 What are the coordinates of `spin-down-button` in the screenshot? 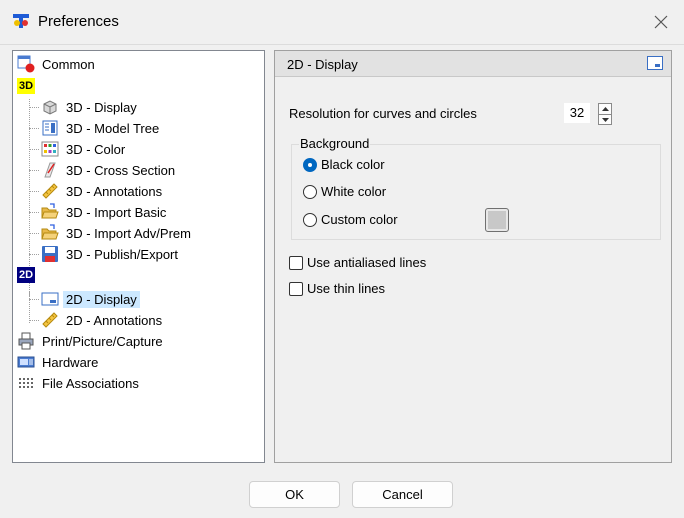 It's located at (605, 119).